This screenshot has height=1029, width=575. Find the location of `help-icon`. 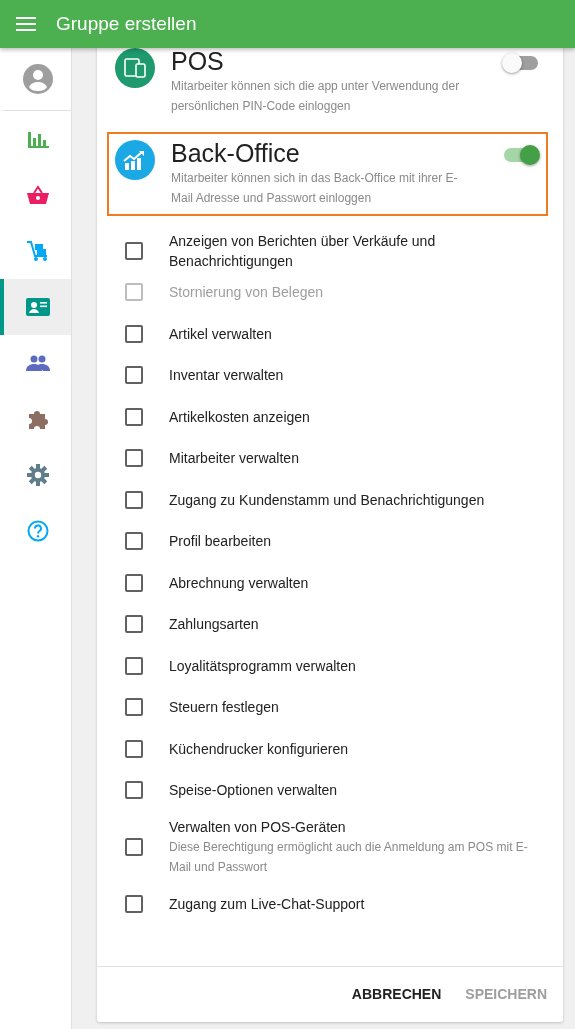

help-icon is located at coordinates (37, 531).